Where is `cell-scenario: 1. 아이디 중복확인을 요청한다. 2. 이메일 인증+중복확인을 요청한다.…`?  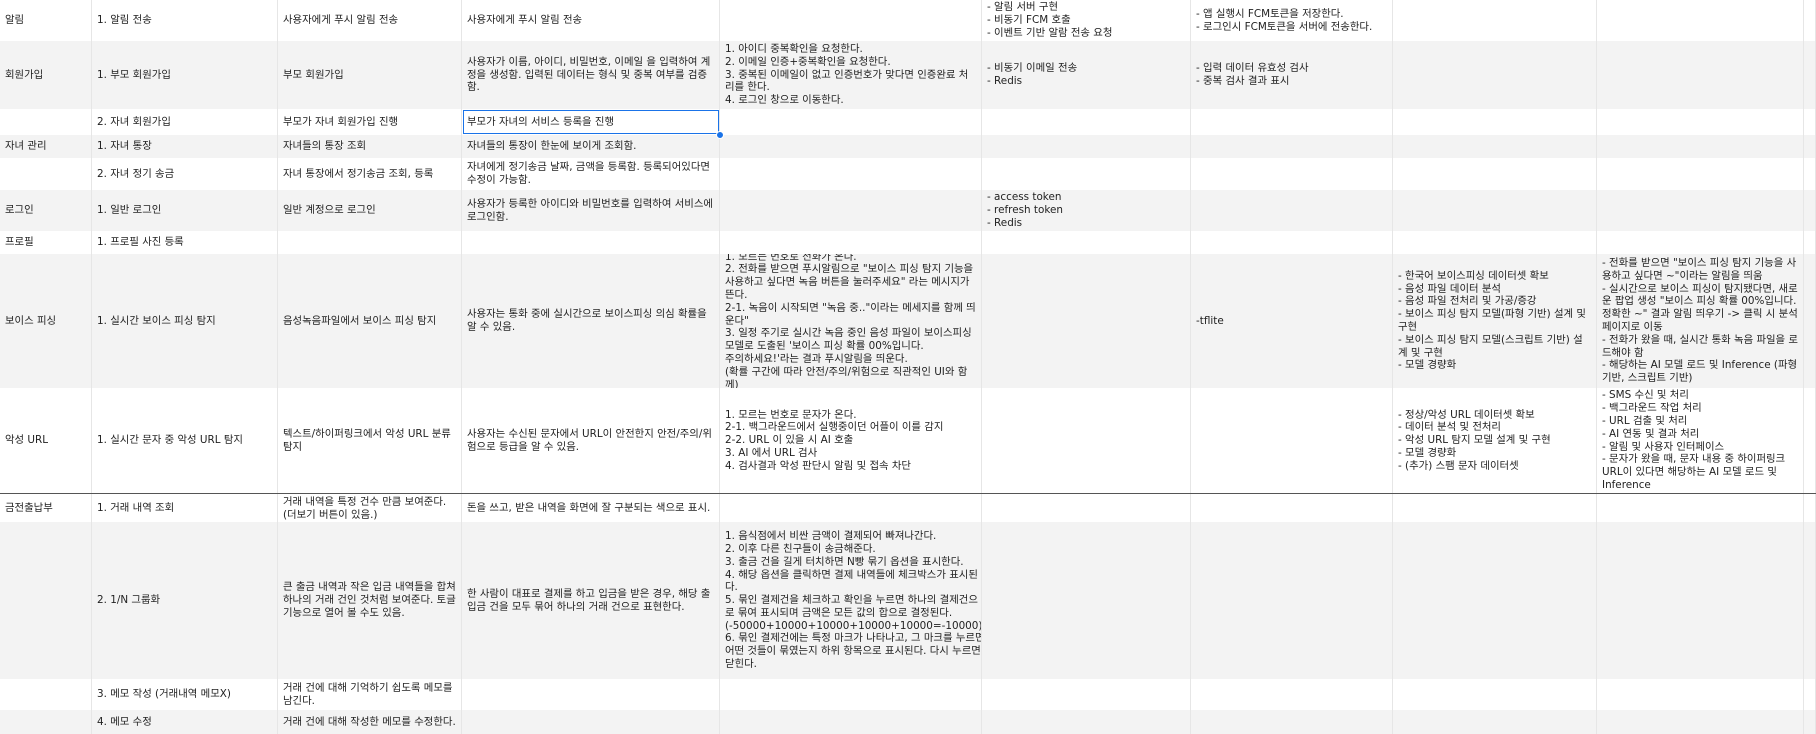 cell-scenario: 1. 아이디 중복확인을 요청한다. 2. 이메일 인증+중복확인을 요청한다.… is located at coordinates (851, 75).